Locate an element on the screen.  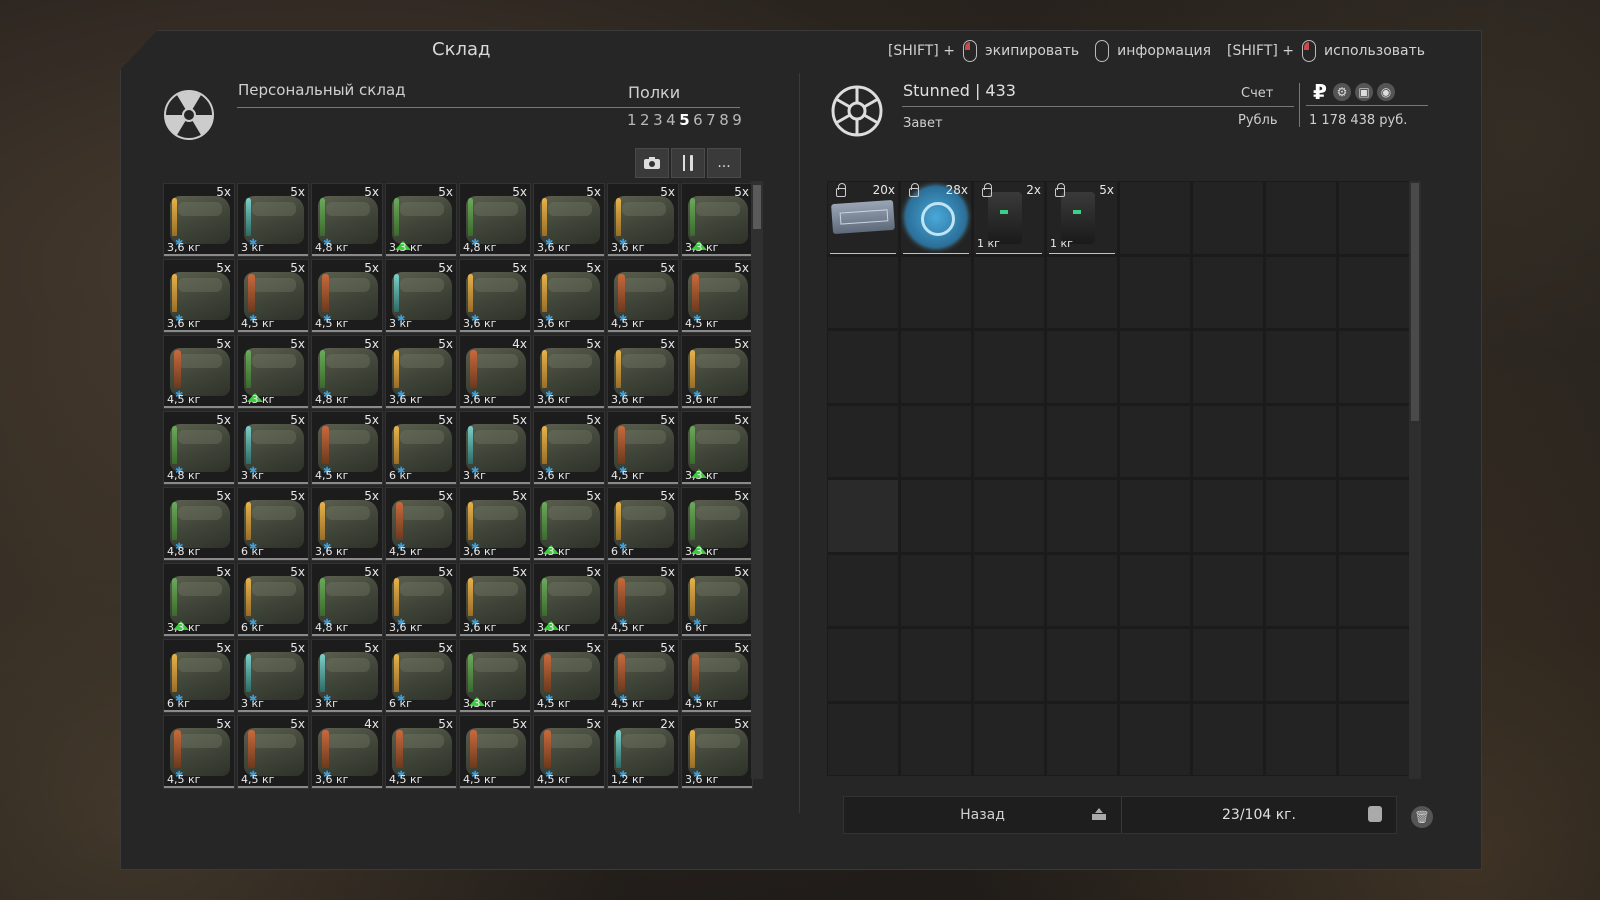
inventory-slot: 2x ✱ 1,2 кг is located at coordinates (643, 752).